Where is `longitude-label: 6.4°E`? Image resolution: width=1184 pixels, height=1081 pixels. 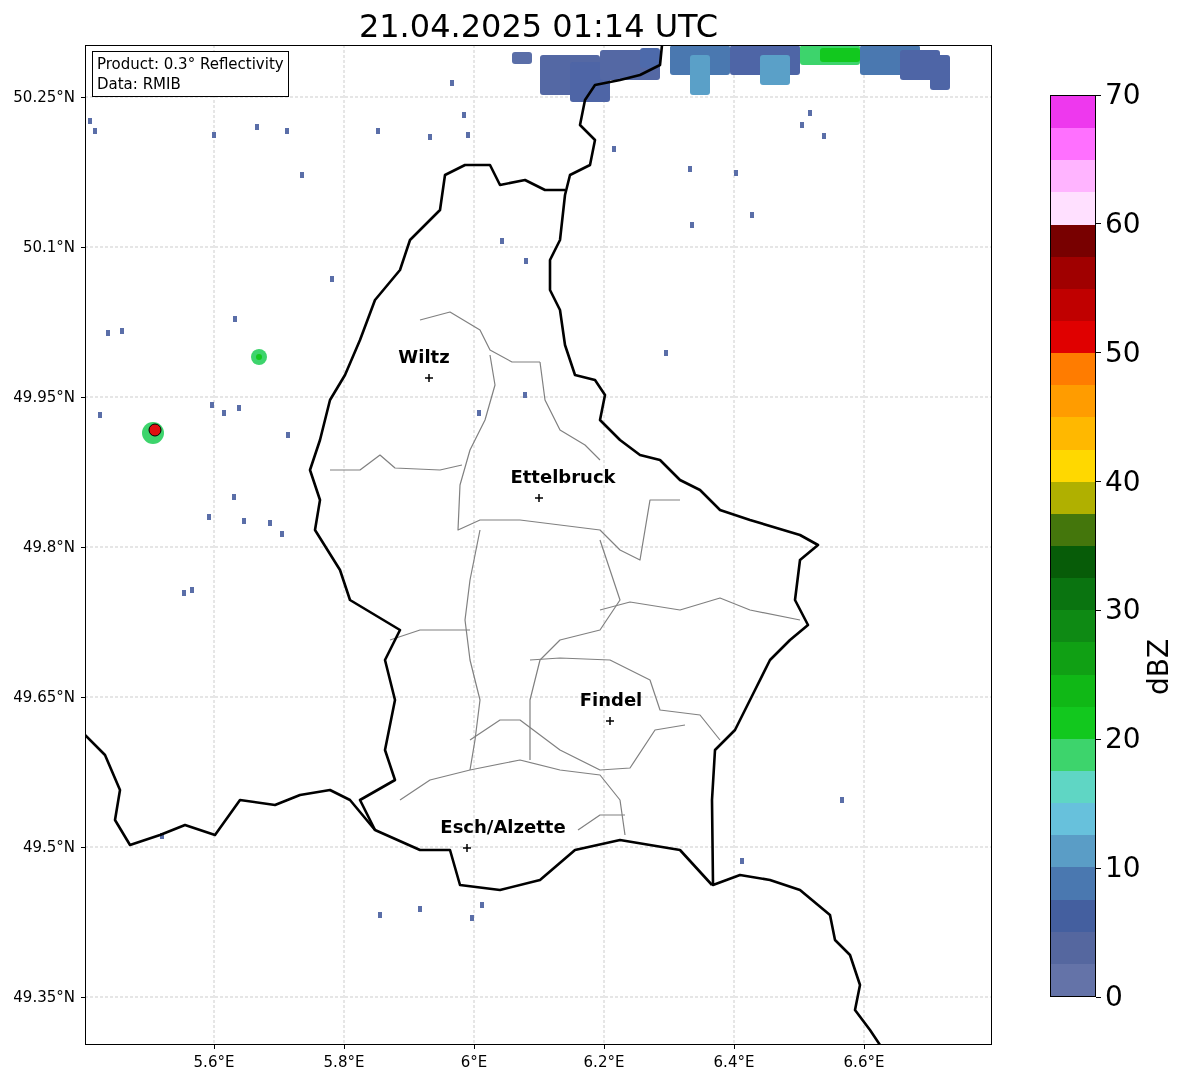
longitude-label: 6.4°E is located at coordinates (734, 1062).